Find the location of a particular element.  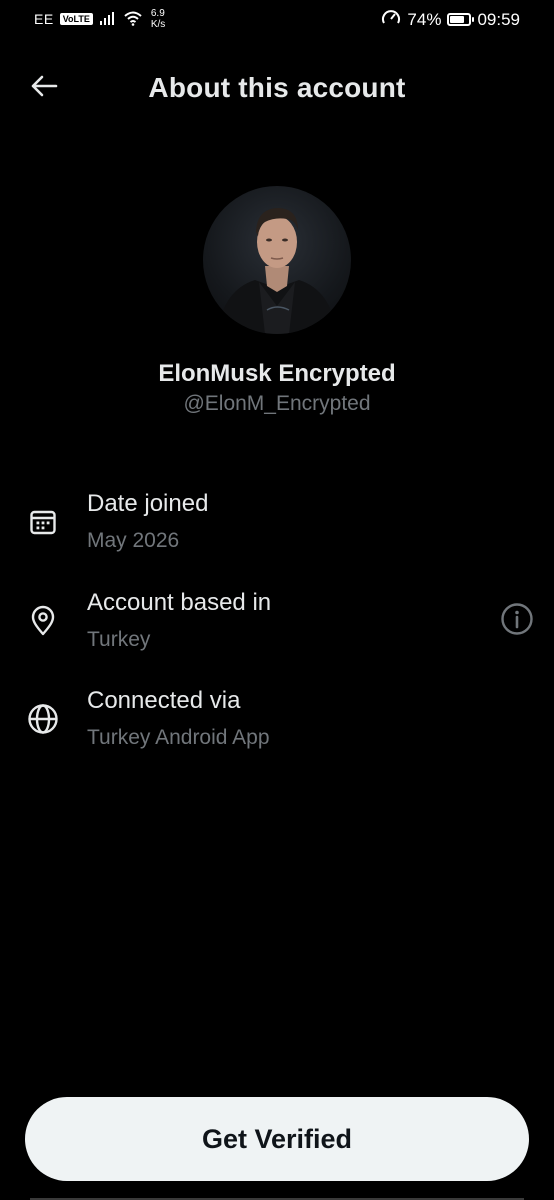

battery-fill is located at coordinates (457, 19).